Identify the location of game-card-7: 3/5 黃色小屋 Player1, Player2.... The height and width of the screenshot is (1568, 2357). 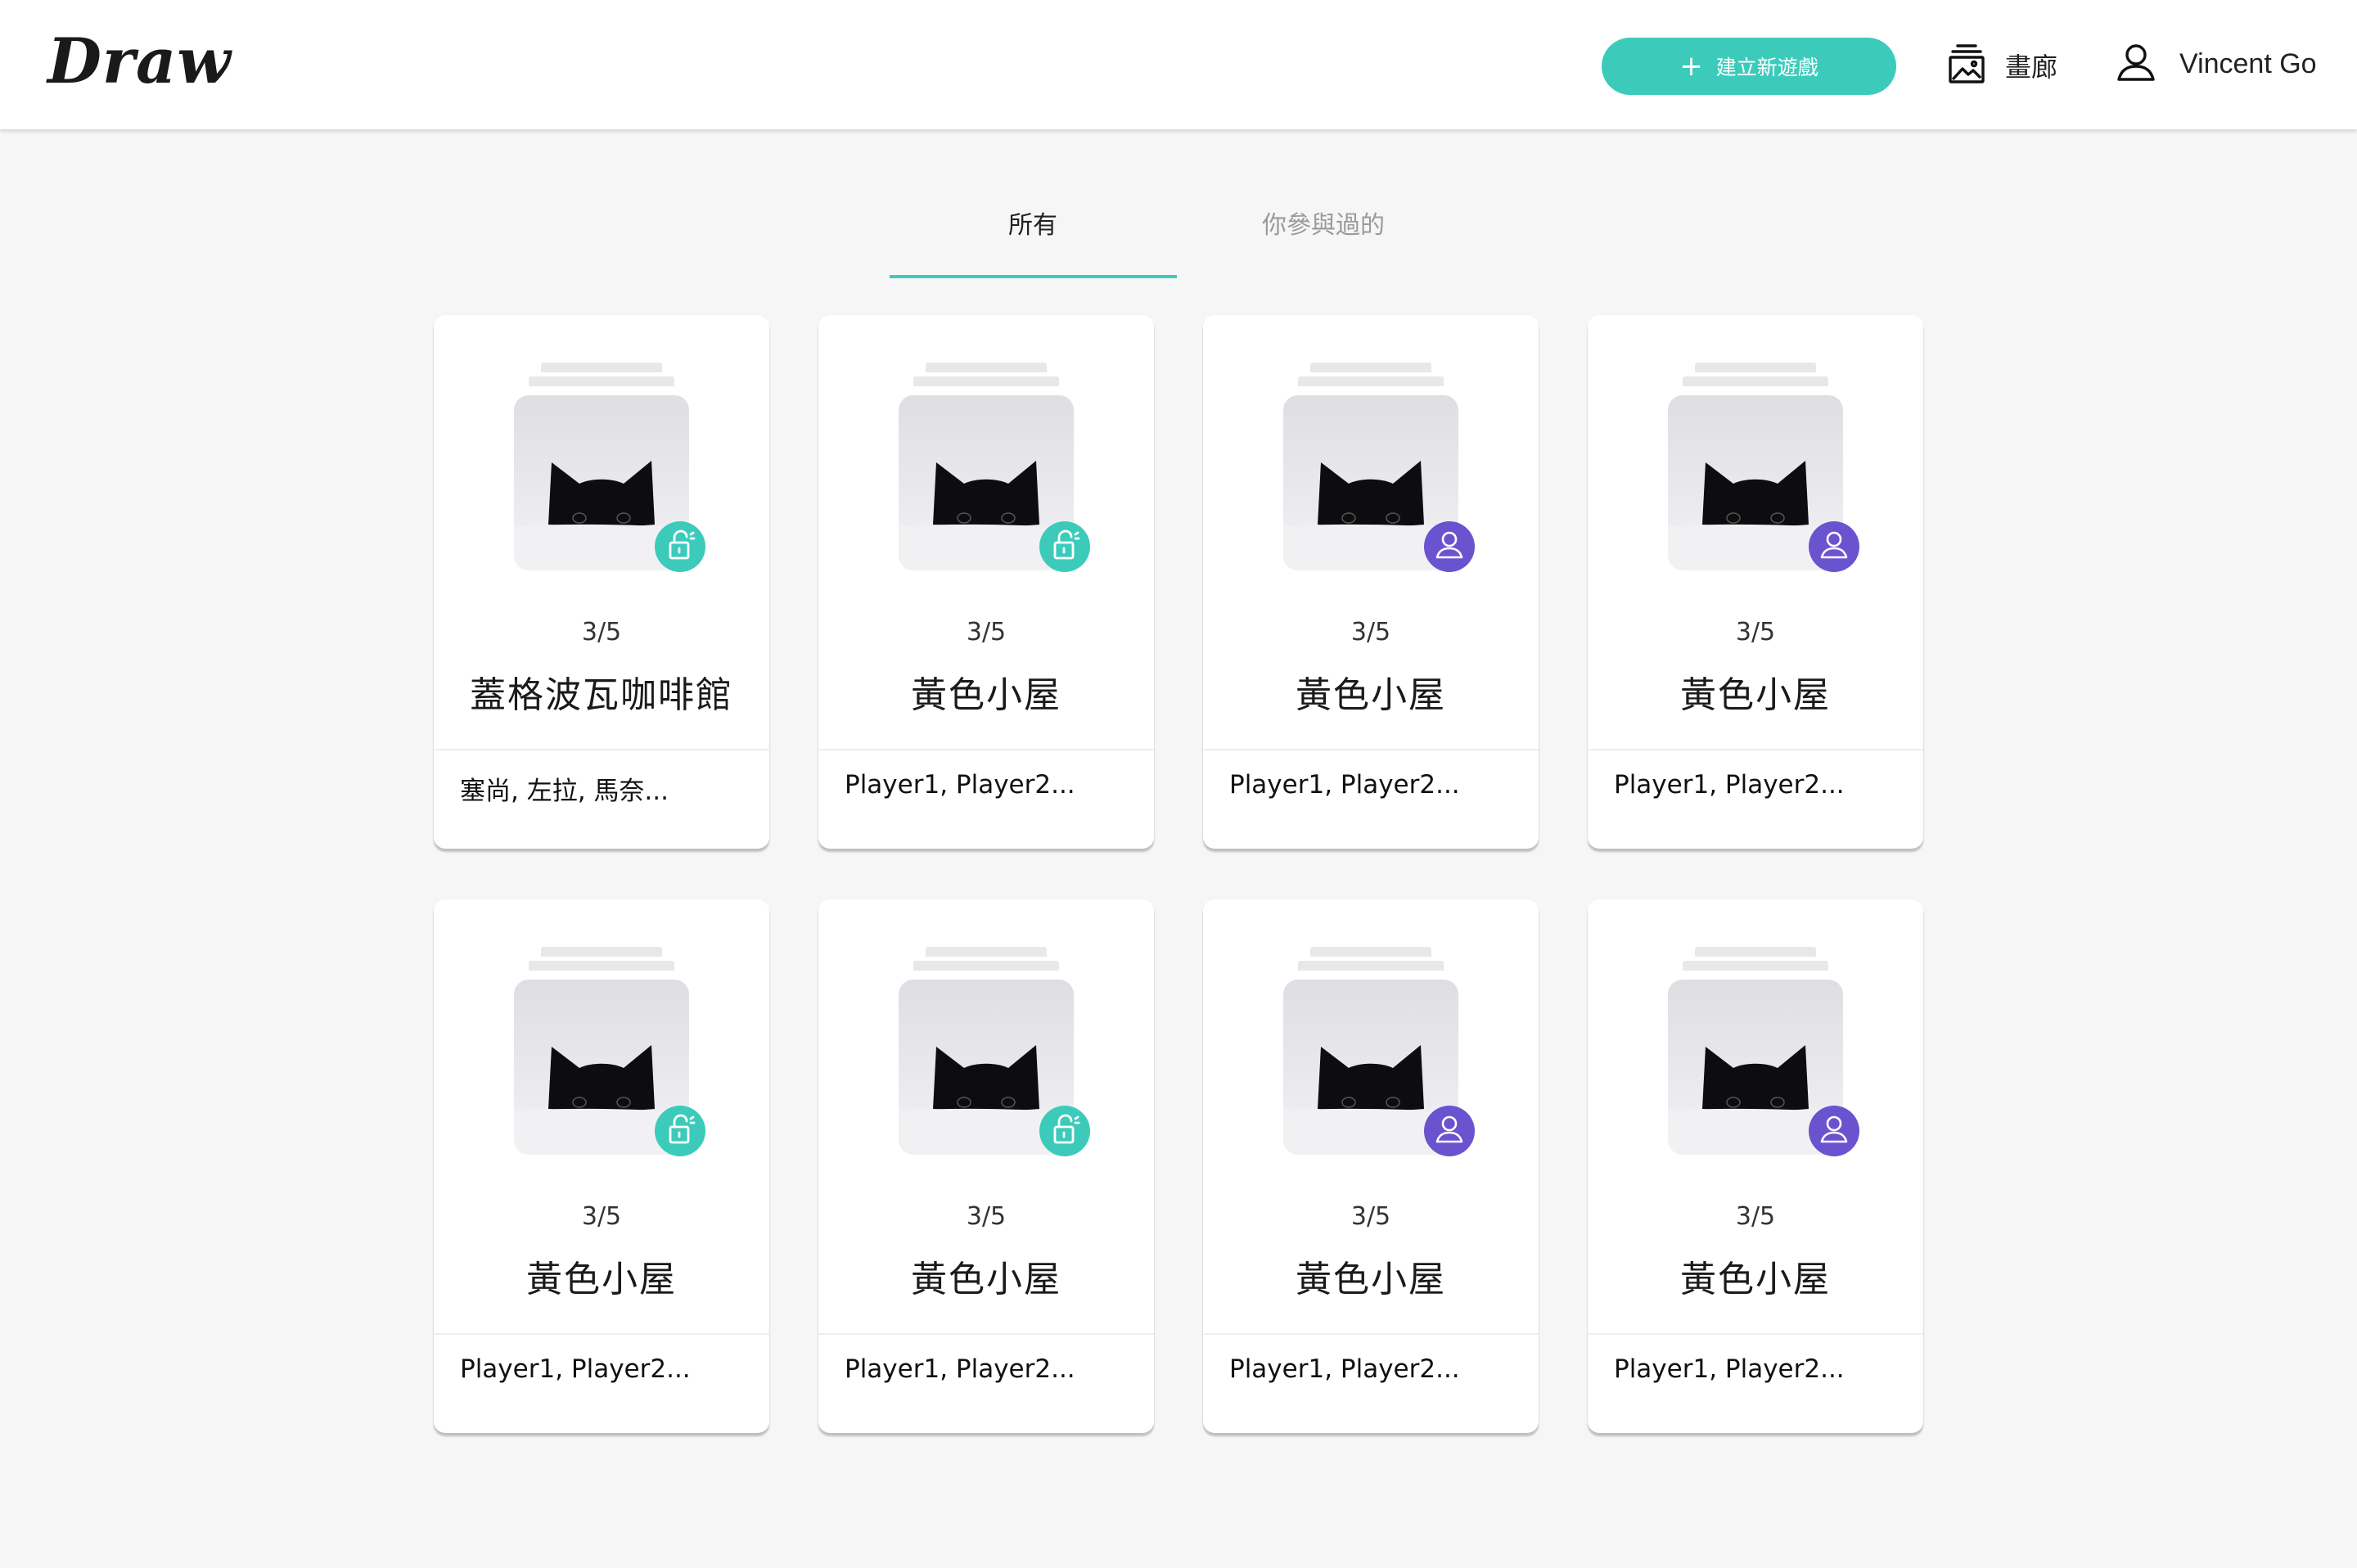
(1371, 1166).